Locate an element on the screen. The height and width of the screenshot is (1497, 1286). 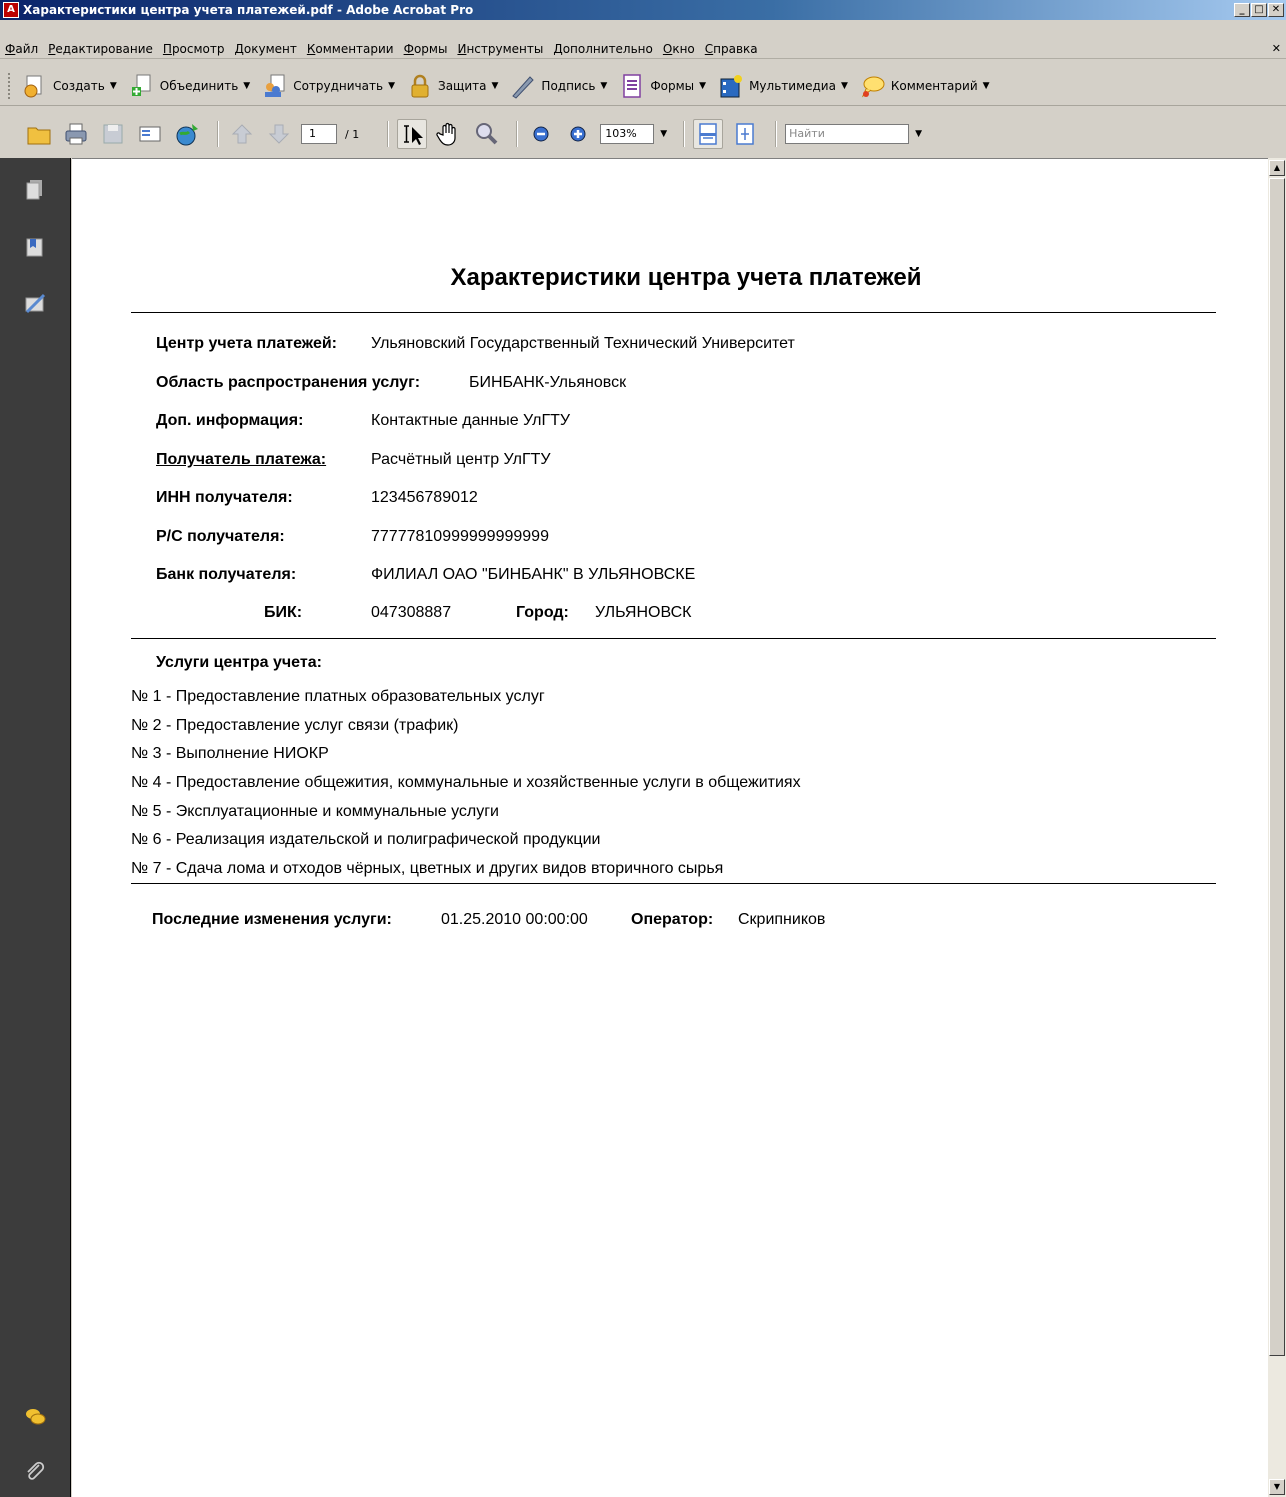
menu-forms: Формы is located at coordinates (426, 49).